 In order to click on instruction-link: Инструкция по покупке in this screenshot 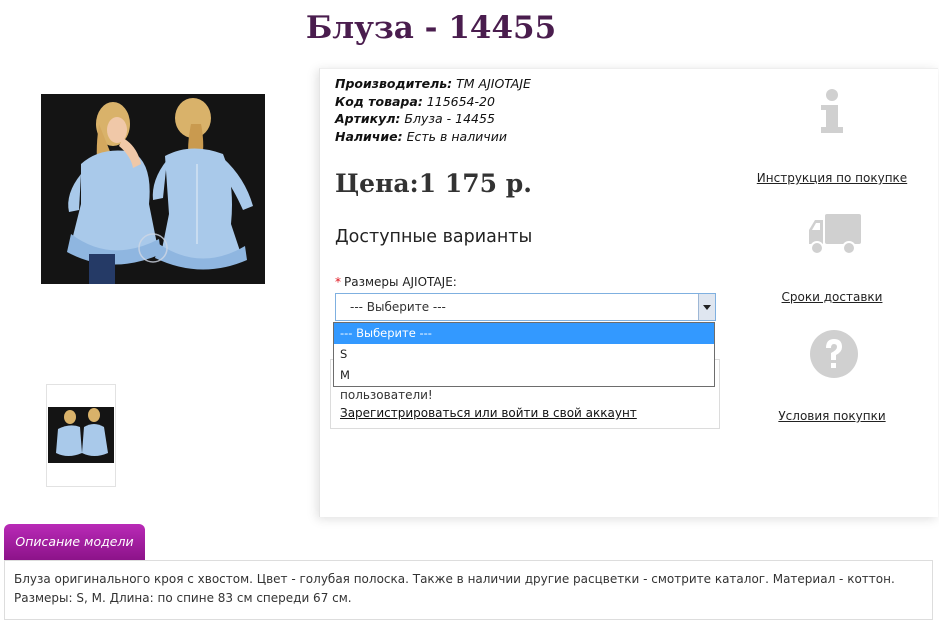, I will do `click(832, 178)`.